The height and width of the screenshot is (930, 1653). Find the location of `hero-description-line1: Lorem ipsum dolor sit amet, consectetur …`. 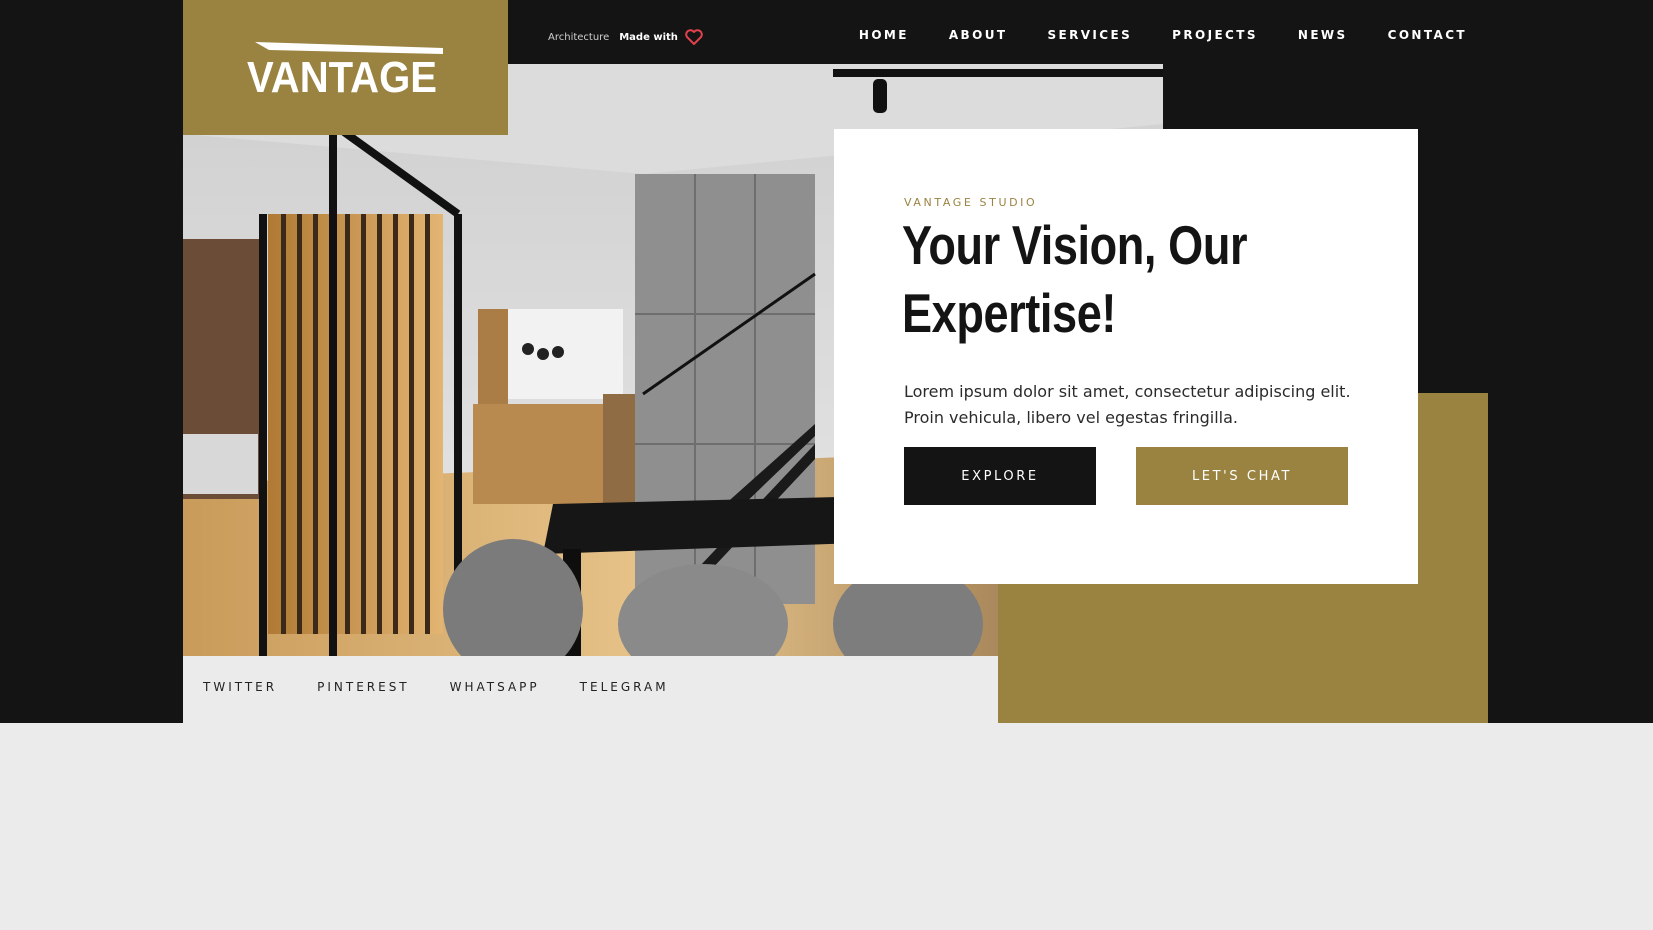

hero-description-line1: Lorem ipsum dolor sit amet, consectetur … is located at coordinates (1127, 391).